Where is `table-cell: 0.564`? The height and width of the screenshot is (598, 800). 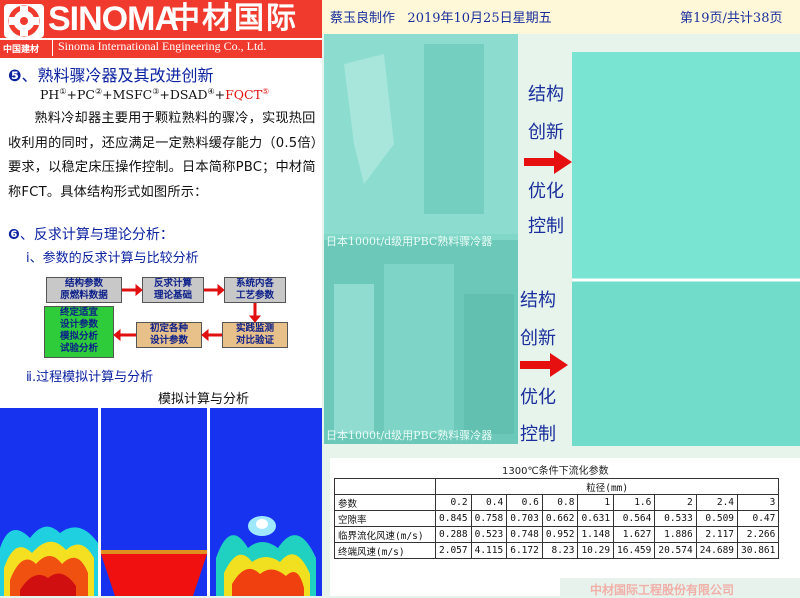 table-cell: 0.564 is located at coordinates (634, 518).